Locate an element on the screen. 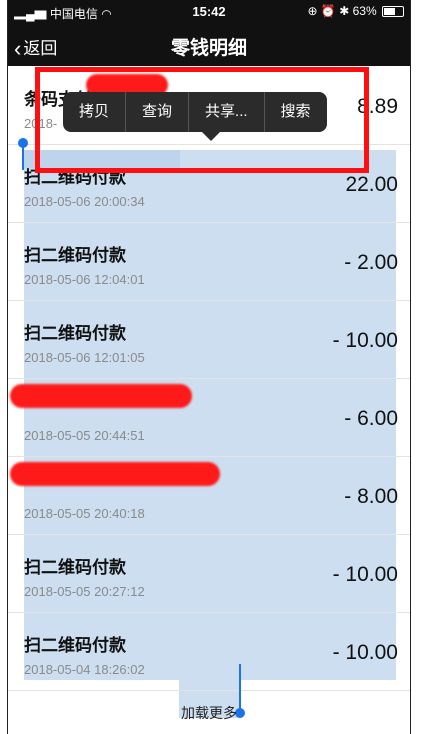  status-right: ⊕ ⏰ ✱ 63% is located at coordinates (356, 11).